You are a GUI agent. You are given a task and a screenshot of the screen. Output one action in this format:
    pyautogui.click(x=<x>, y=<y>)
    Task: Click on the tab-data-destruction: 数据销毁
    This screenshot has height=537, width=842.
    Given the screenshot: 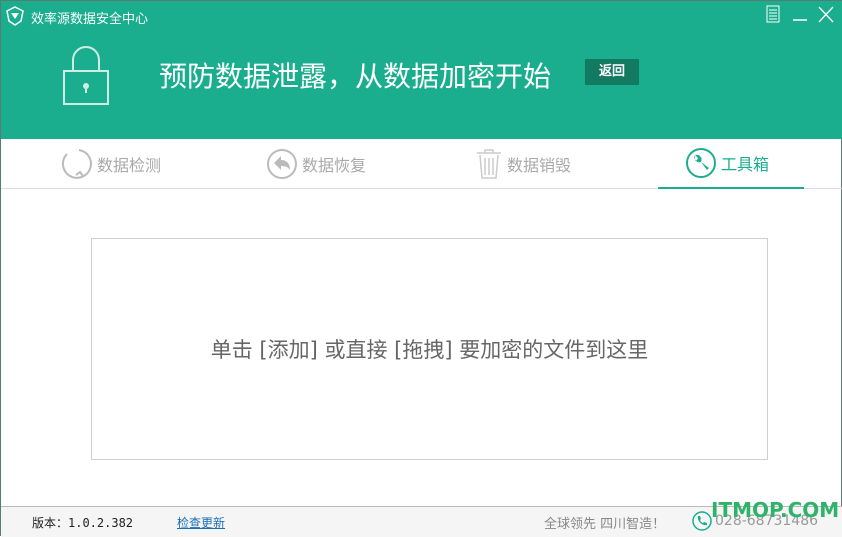 What is the action you would take?
    pyautogui.click(x=523, y=164)
    